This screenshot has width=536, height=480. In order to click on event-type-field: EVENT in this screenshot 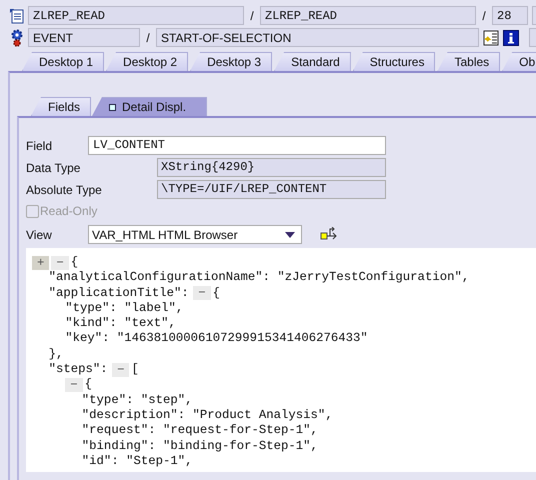, I will do `click(84, 37)`.